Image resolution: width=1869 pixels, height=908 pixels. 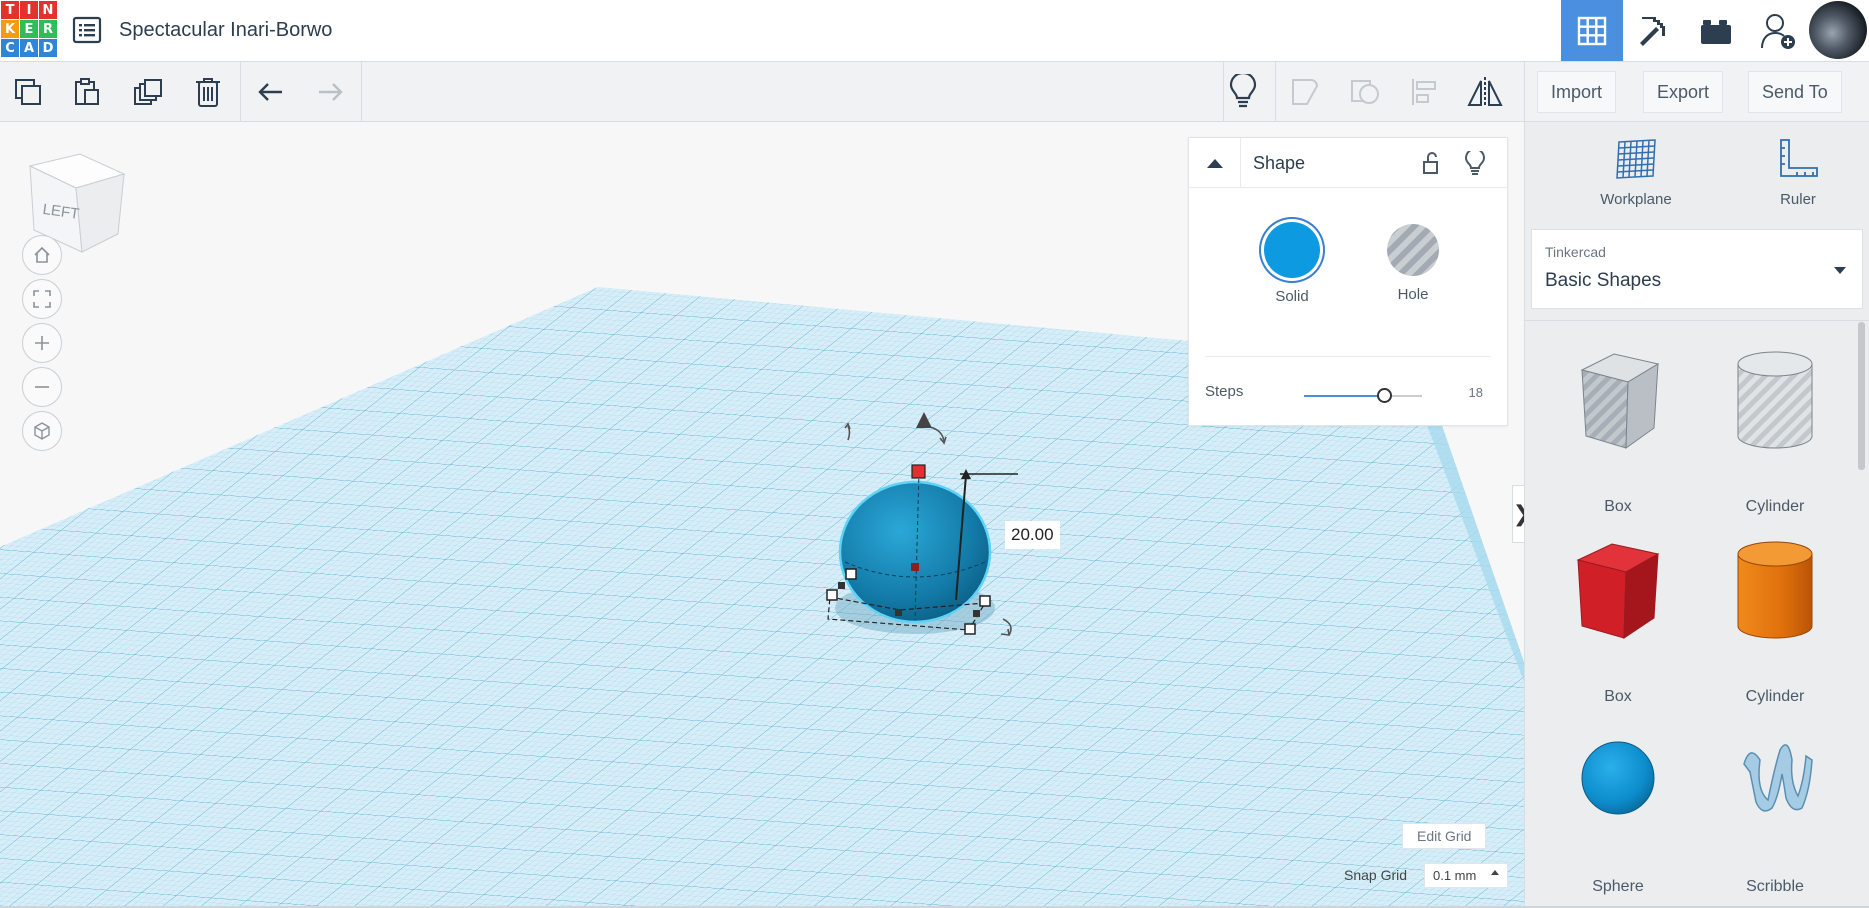 I want to click on steps-label: Steps, so click(x=1224, y=391).